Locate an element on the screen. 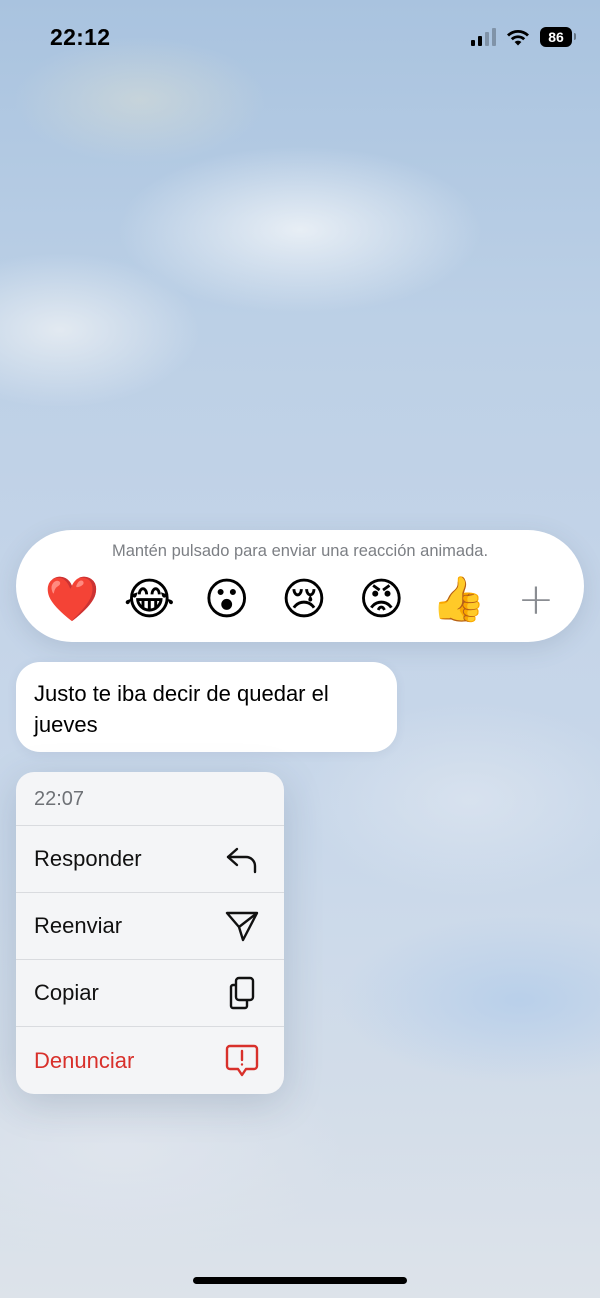 Image resolution: width=600 pixels, height=1298 pixels. copy-menu-item: Copiar is located at coordinates (150, 993).